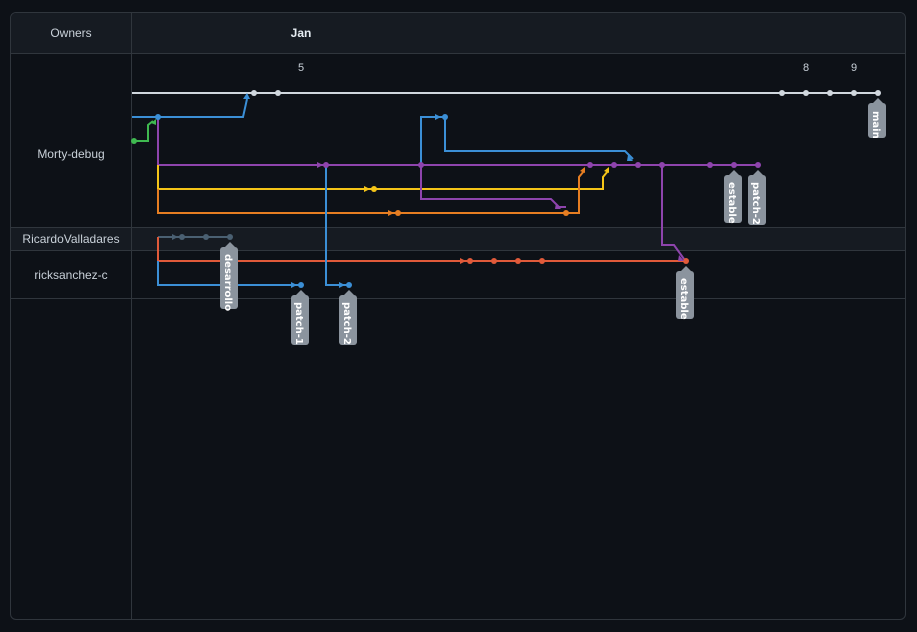 The height and width of the screenshot is (632, 917). What do you see at coordinates (298, 323) in the screenshot?
I see `branch-tag-patch1-label: patch-1` at bounding box center [298, 323].